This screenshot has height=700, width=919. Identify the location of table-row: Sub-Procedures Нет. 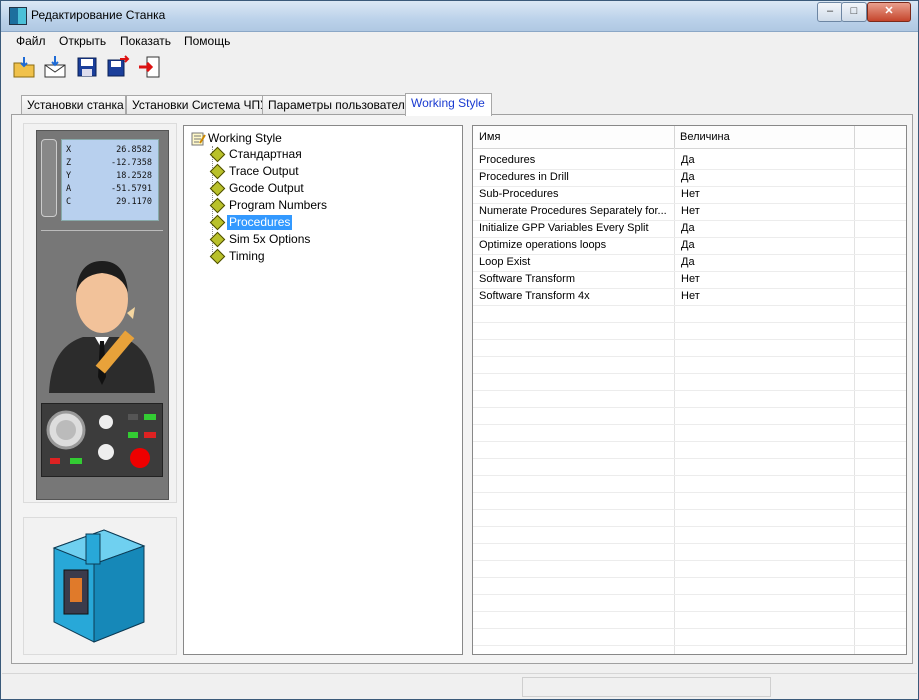
(689, 195).